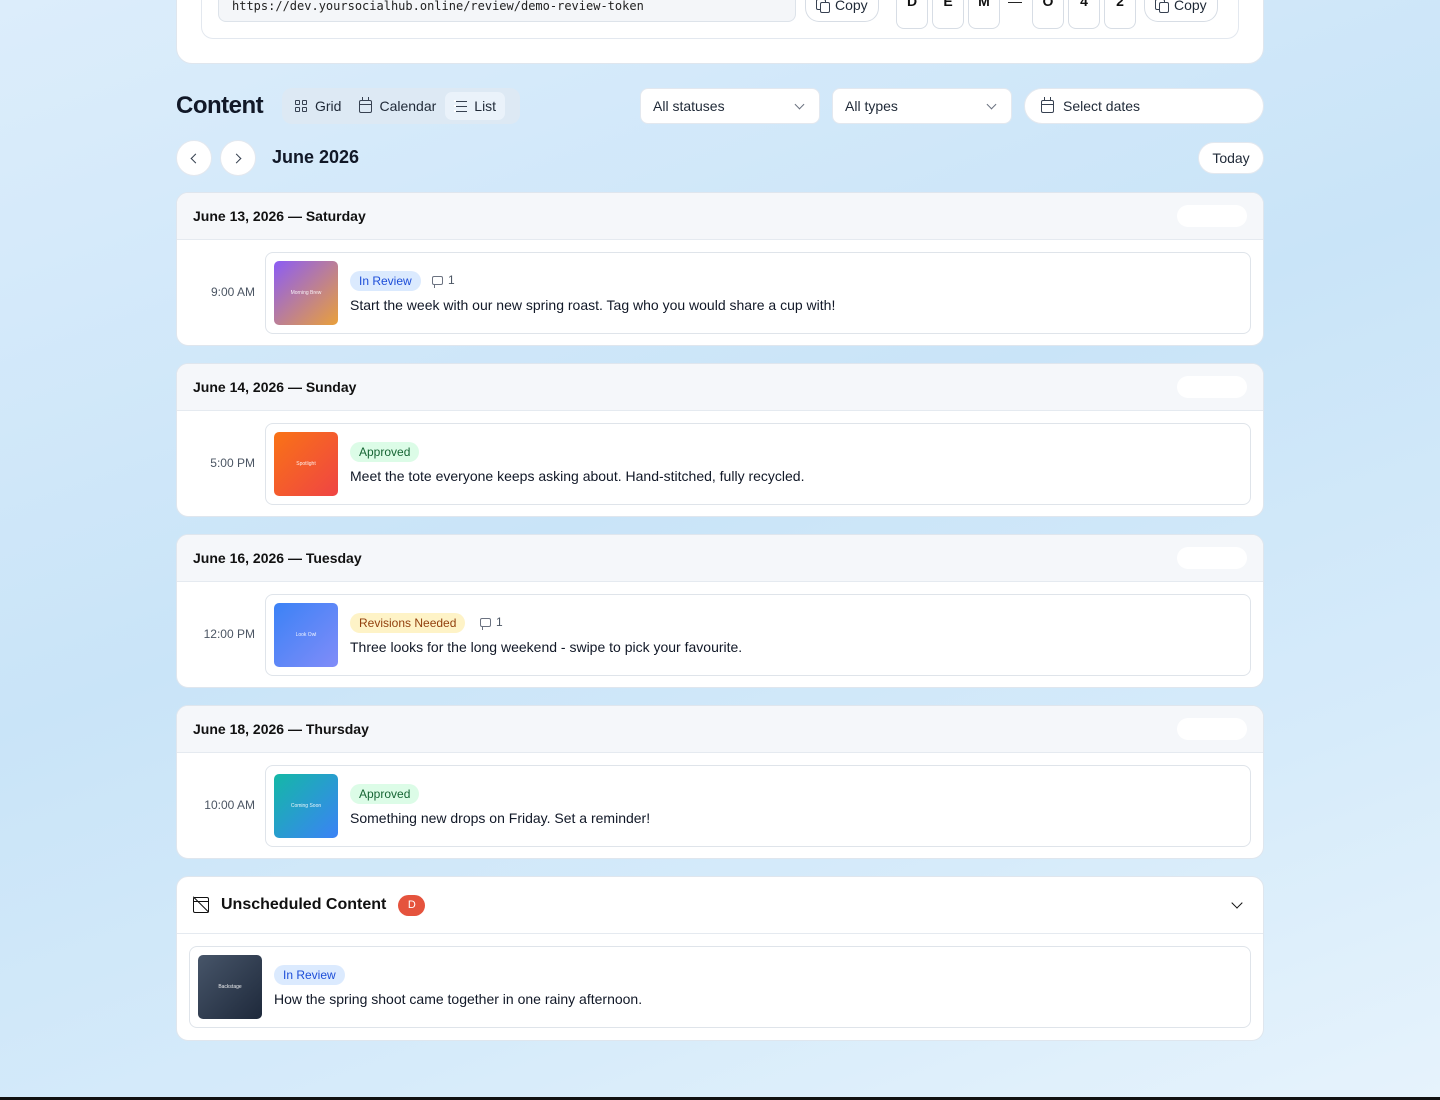 This screenshot has height=1100, width=1440. I want to click on list-icon, so click(461, 106).